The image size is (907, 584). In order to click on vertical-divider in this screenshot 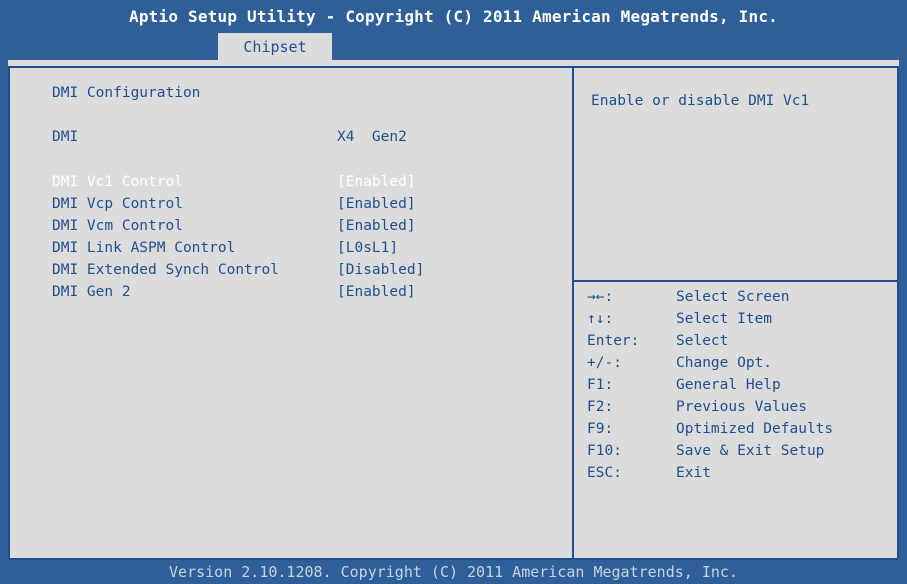, I will do `click(573, 312)`.